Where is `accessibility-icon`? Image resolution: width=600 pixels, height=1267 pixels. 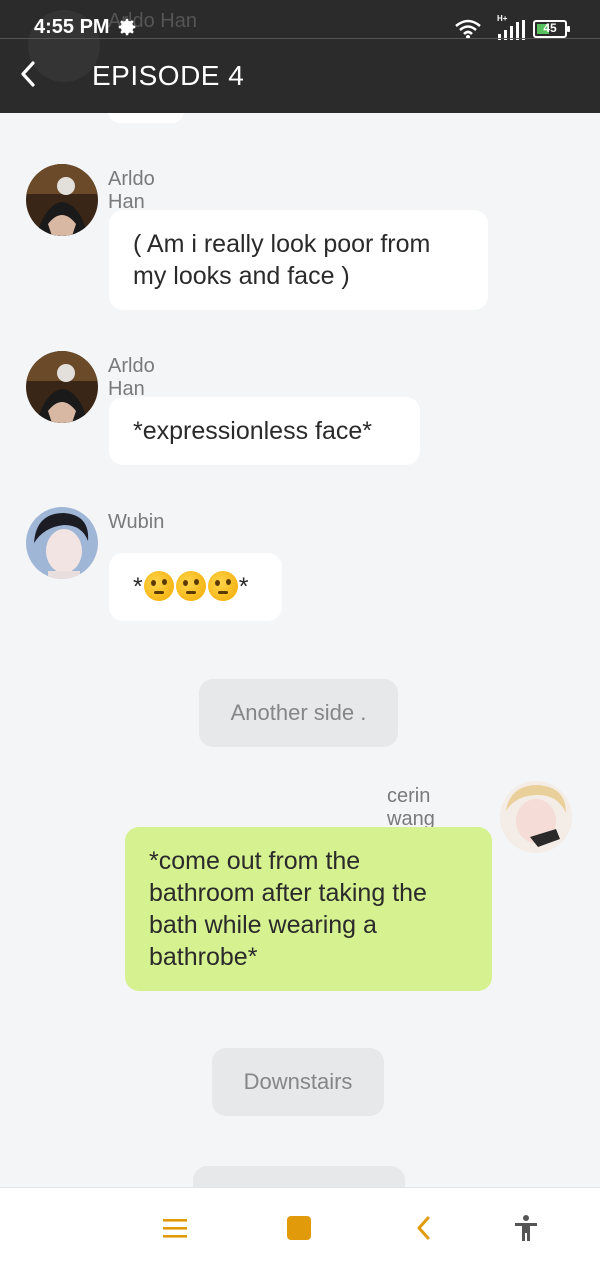 accessibility-icon is located at coordinates (526, 1228).